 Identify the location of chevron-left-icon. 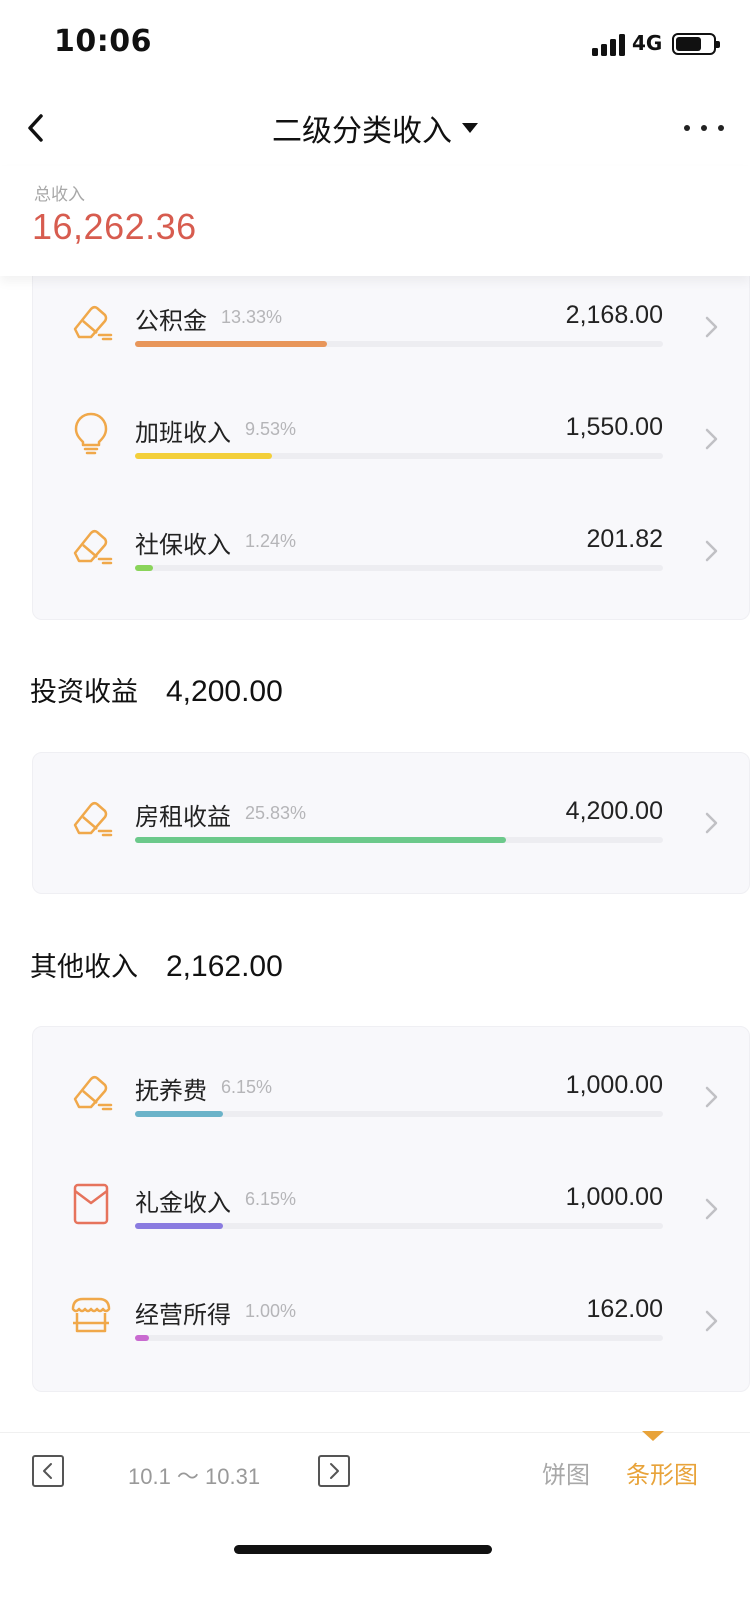
(47, 1471).